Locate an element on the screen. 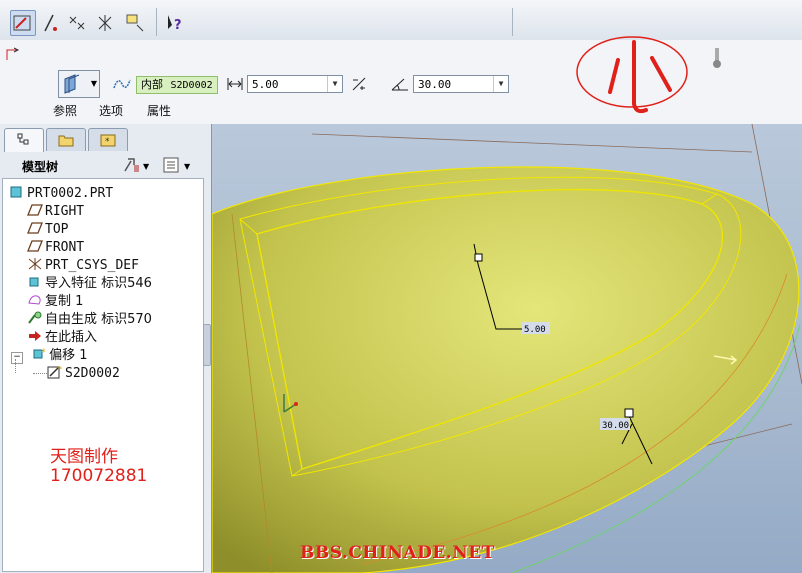 The image size is (802, 573). part-icon is located at coordinates (16, 192).